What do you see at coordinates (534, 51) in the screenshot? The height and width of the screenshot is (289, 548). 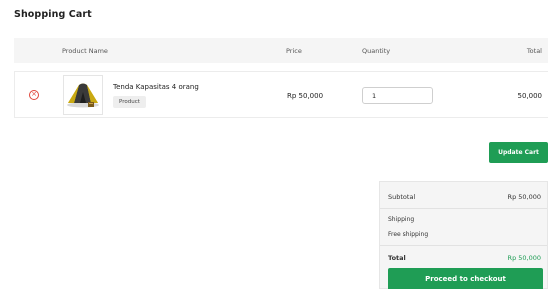 I see `column-header-total: Total` at bounding box center [534, 51].